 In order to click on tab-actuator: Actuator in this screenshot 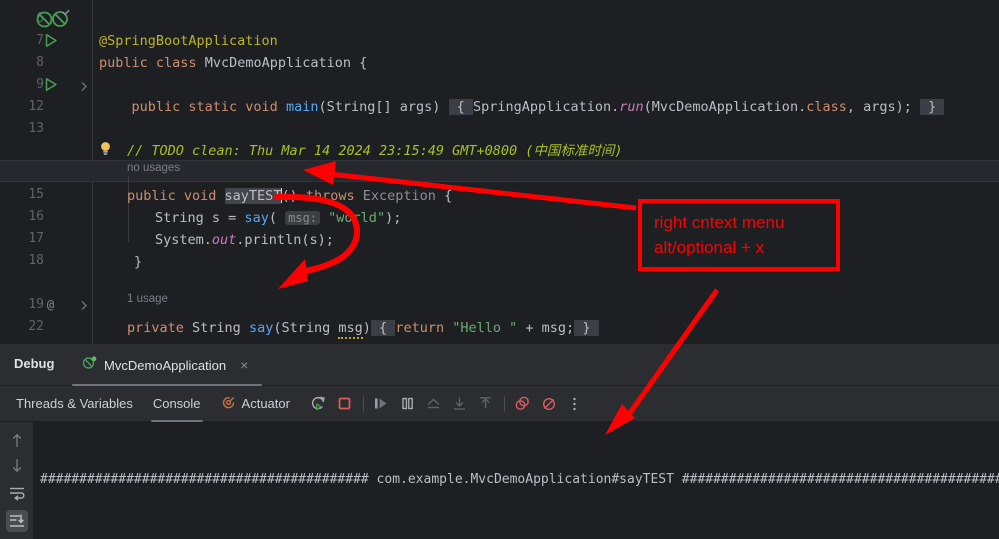, I will do `click(255, 404)`.